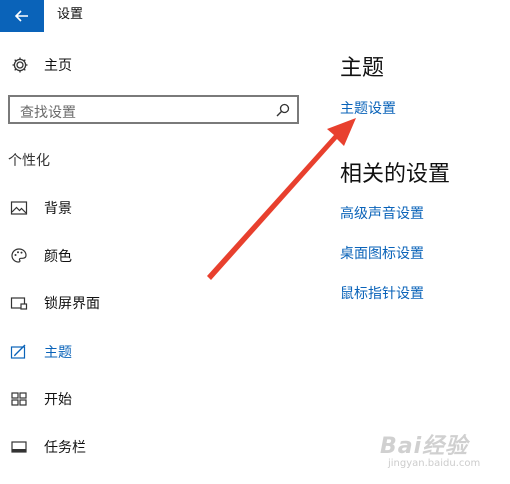 The width and height of the screenshot is (510, 484). I want to click on sidebar-item-background: 背景, so click(41, 208).